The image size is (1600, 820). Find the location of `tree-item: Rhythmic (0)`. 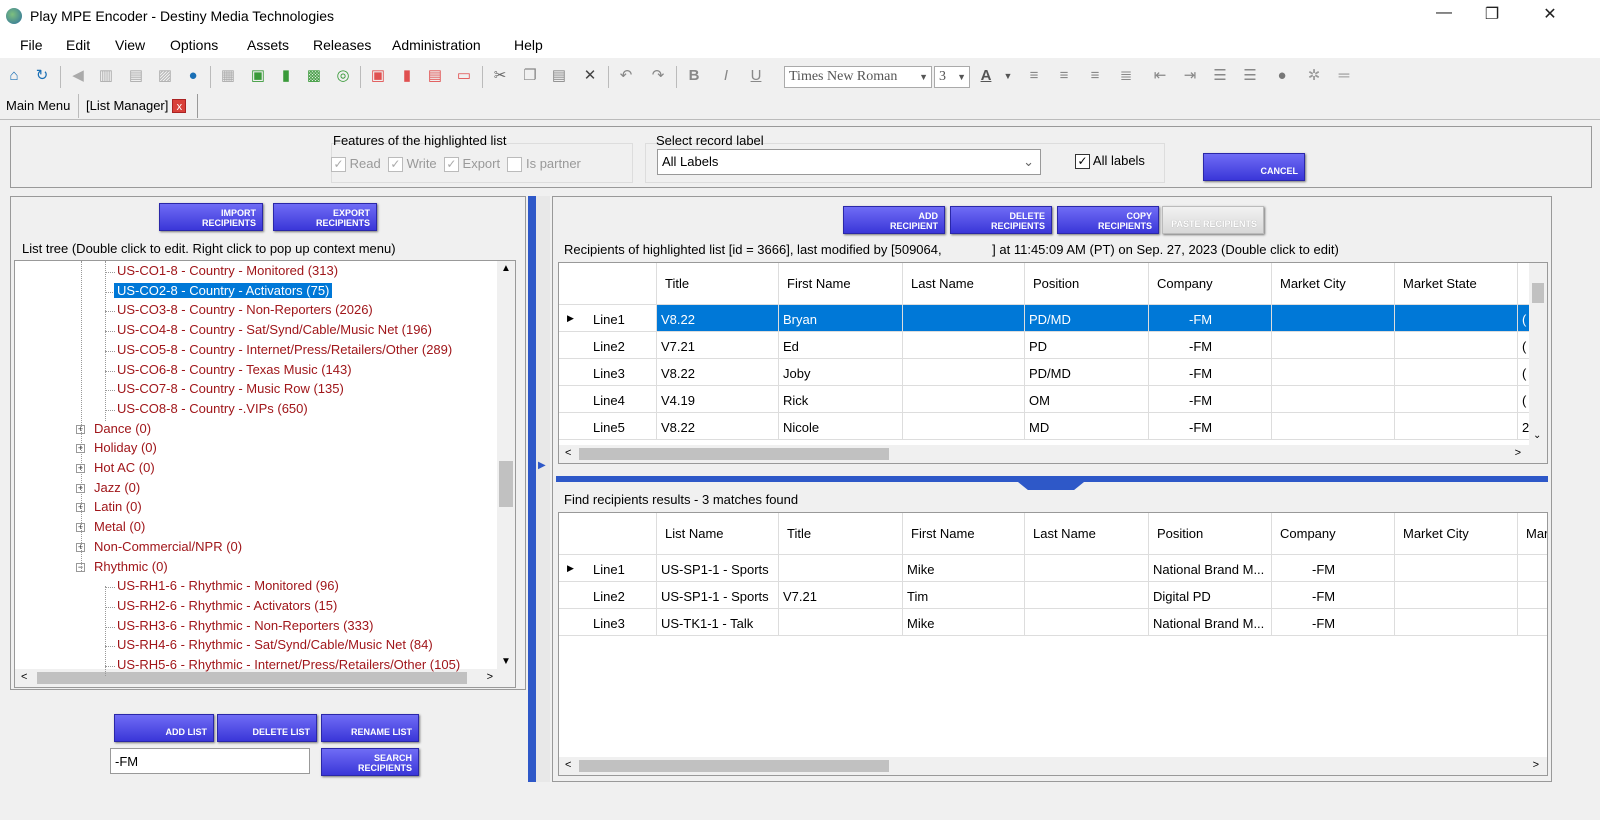

tree-item: Rhythmic (0) is located at coordinates (131, 566).